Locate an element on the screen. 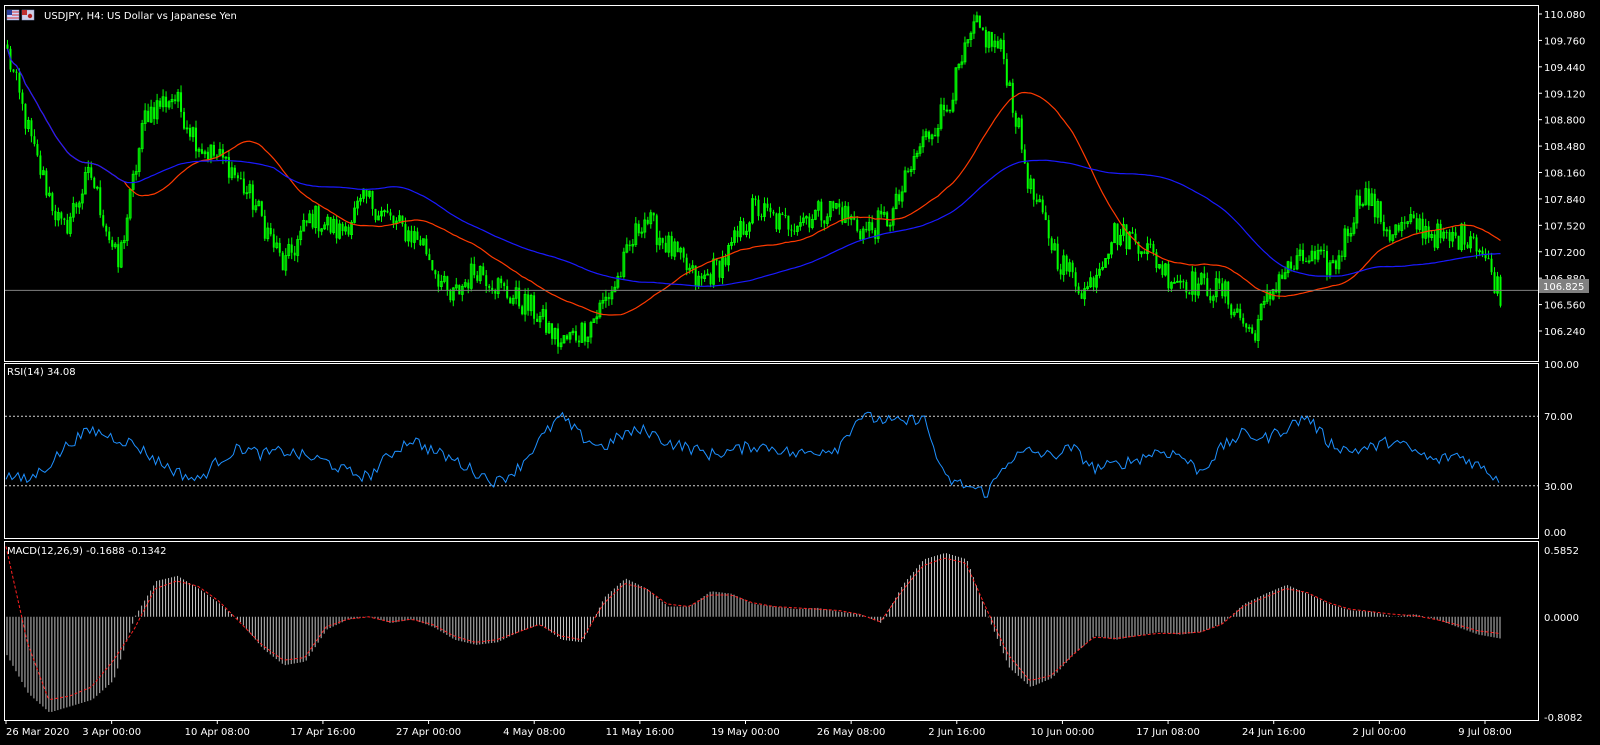 The image size is (1600, 745). price-tick-label: 109.440 is located at coordinates (1564, 68).